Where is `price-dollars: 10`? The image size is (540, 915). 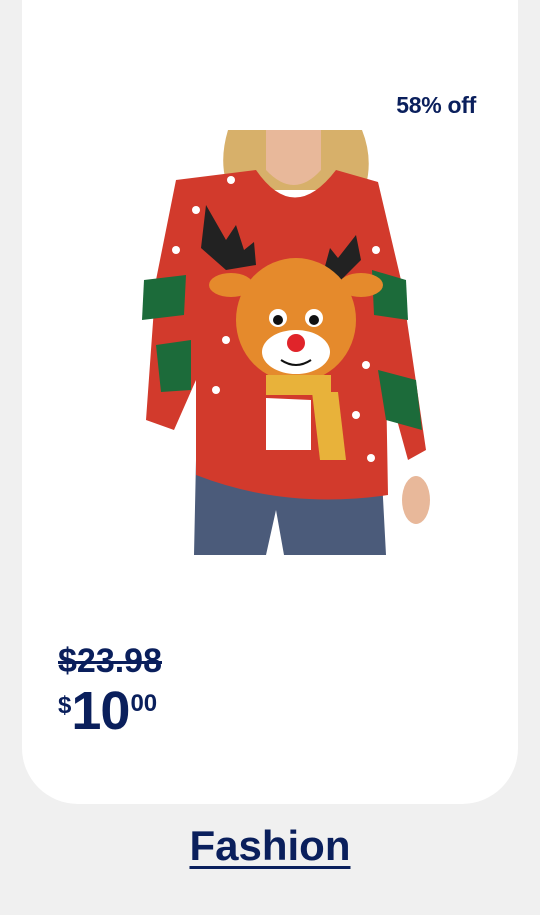 price-dollars: 10 is located at coordinates (100, 711).